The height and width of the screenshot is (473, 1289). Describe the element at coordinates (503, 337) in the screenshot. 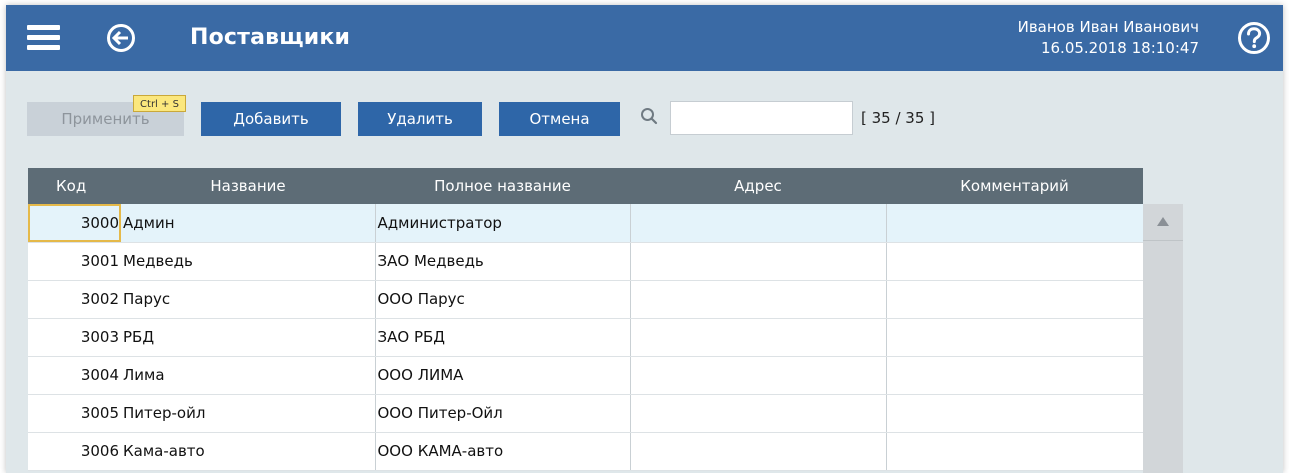

I see `cell-full-name: ЗАО РБД` at that location.